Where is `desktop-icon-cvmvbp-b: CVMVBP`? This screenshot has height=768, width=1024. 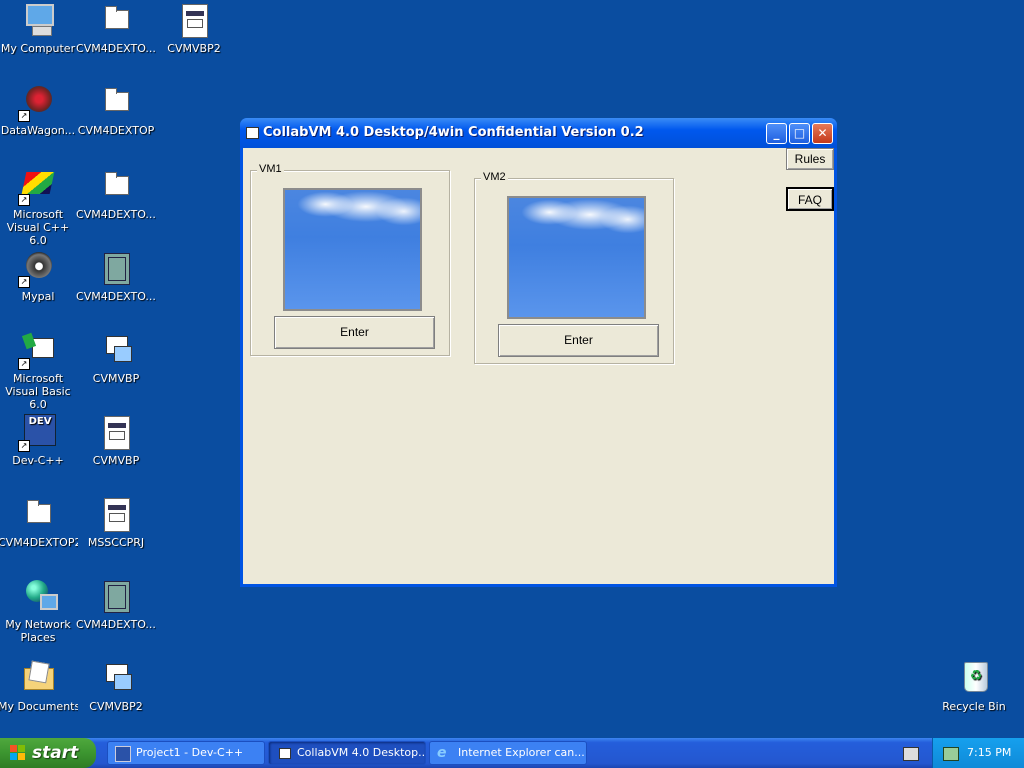 desktop-icon-cvmvbp-b: CVMVBP is located at coordinates (116, 440).